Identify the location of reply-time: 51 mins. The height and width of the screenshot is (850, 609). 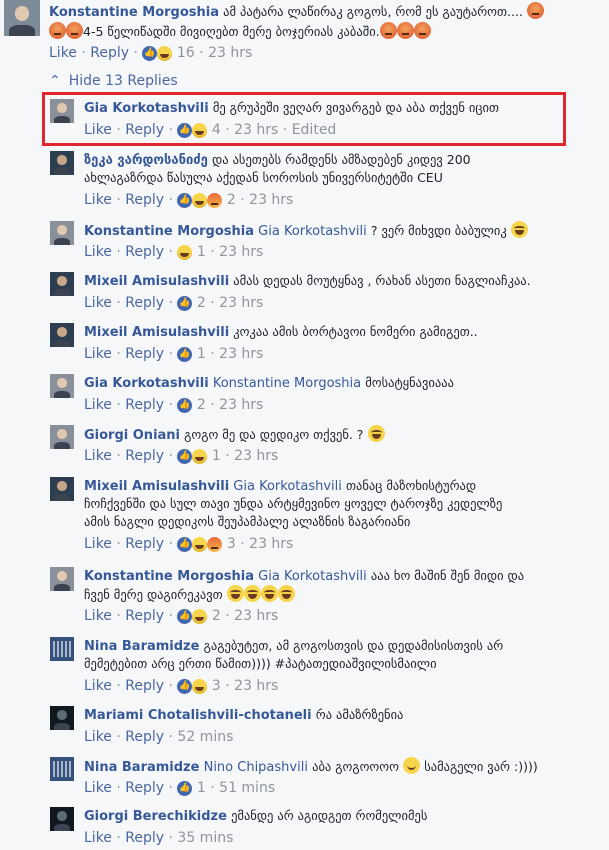
(247, 788).